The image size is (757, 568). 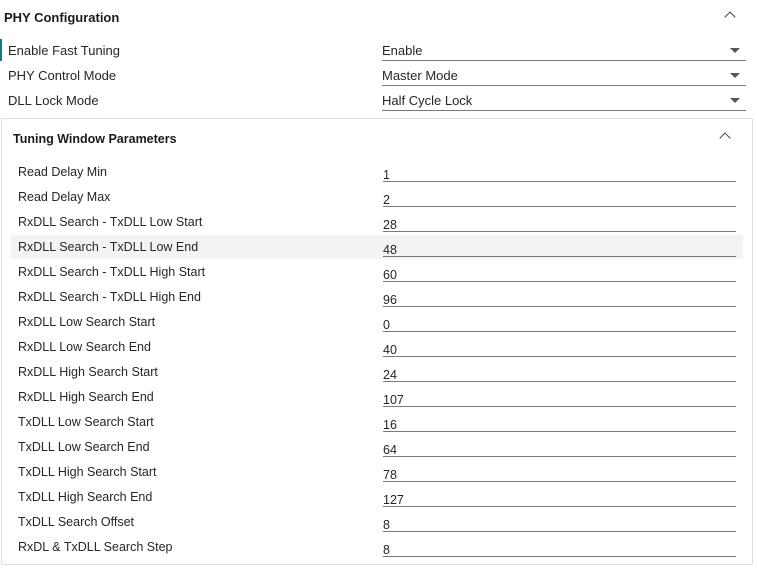 What do you see at coordinates (420, 75) in the screenshot?
I see `select-value: Master Mode` at bounding box center [420, 75].